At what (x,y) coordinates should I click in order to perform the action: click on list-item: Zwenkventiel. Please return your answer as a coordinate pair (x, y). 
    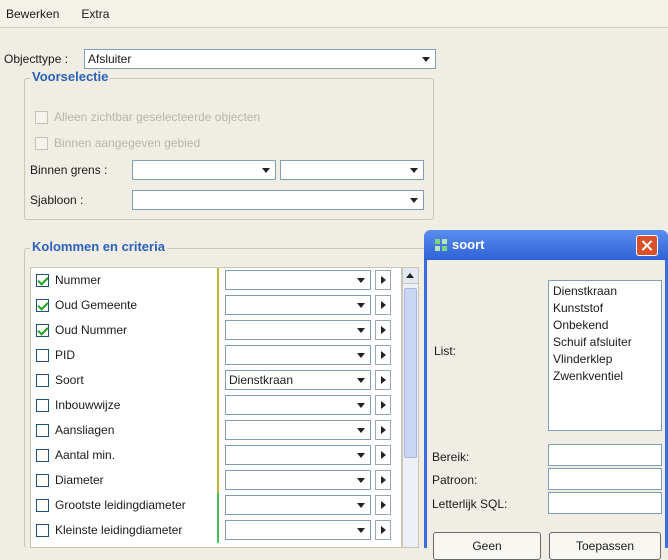
    Looking at the image, I should click on (607, 376).